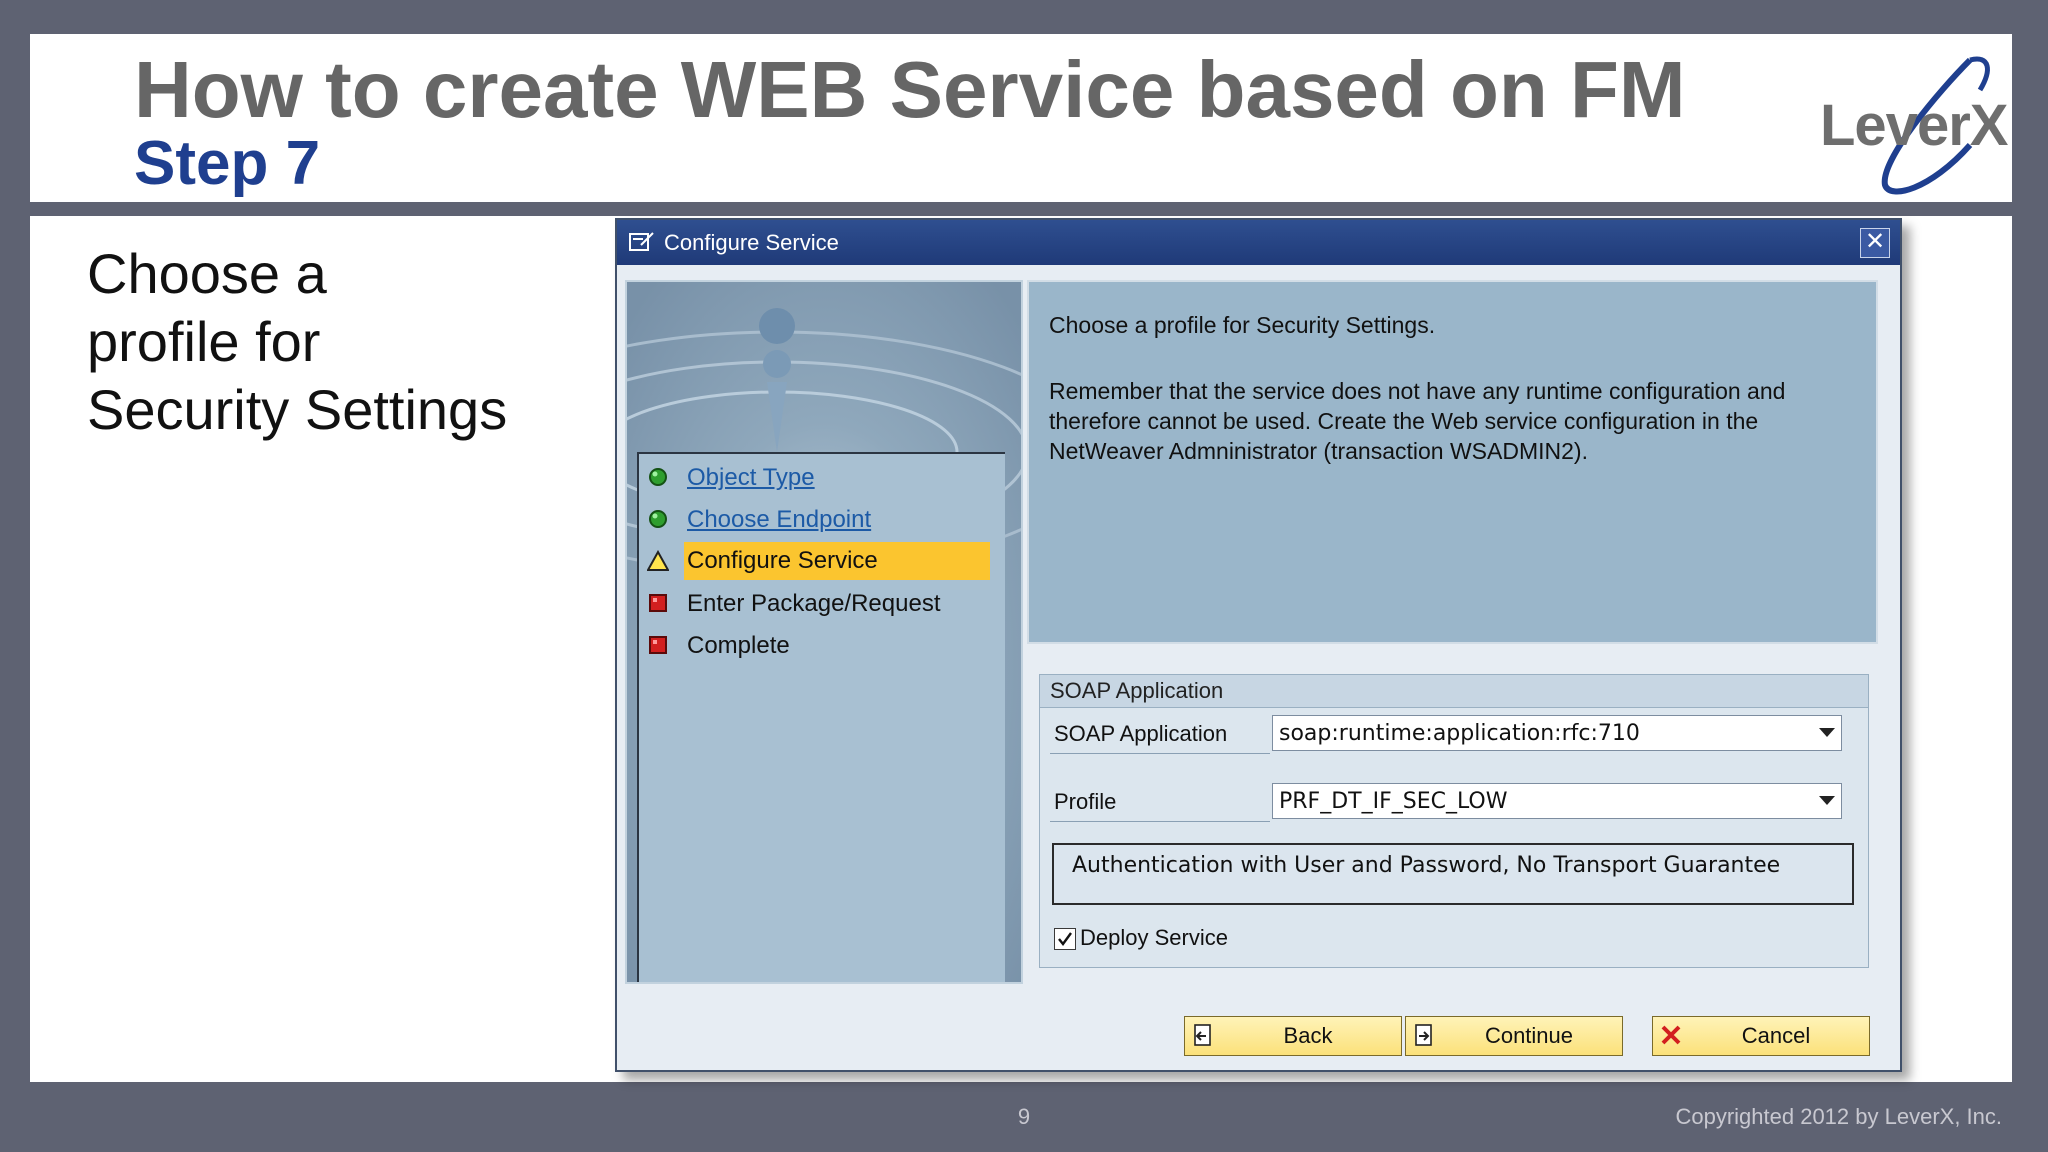  I want to click on step-enter-package: Enter Package/Request, so click(822, 603).